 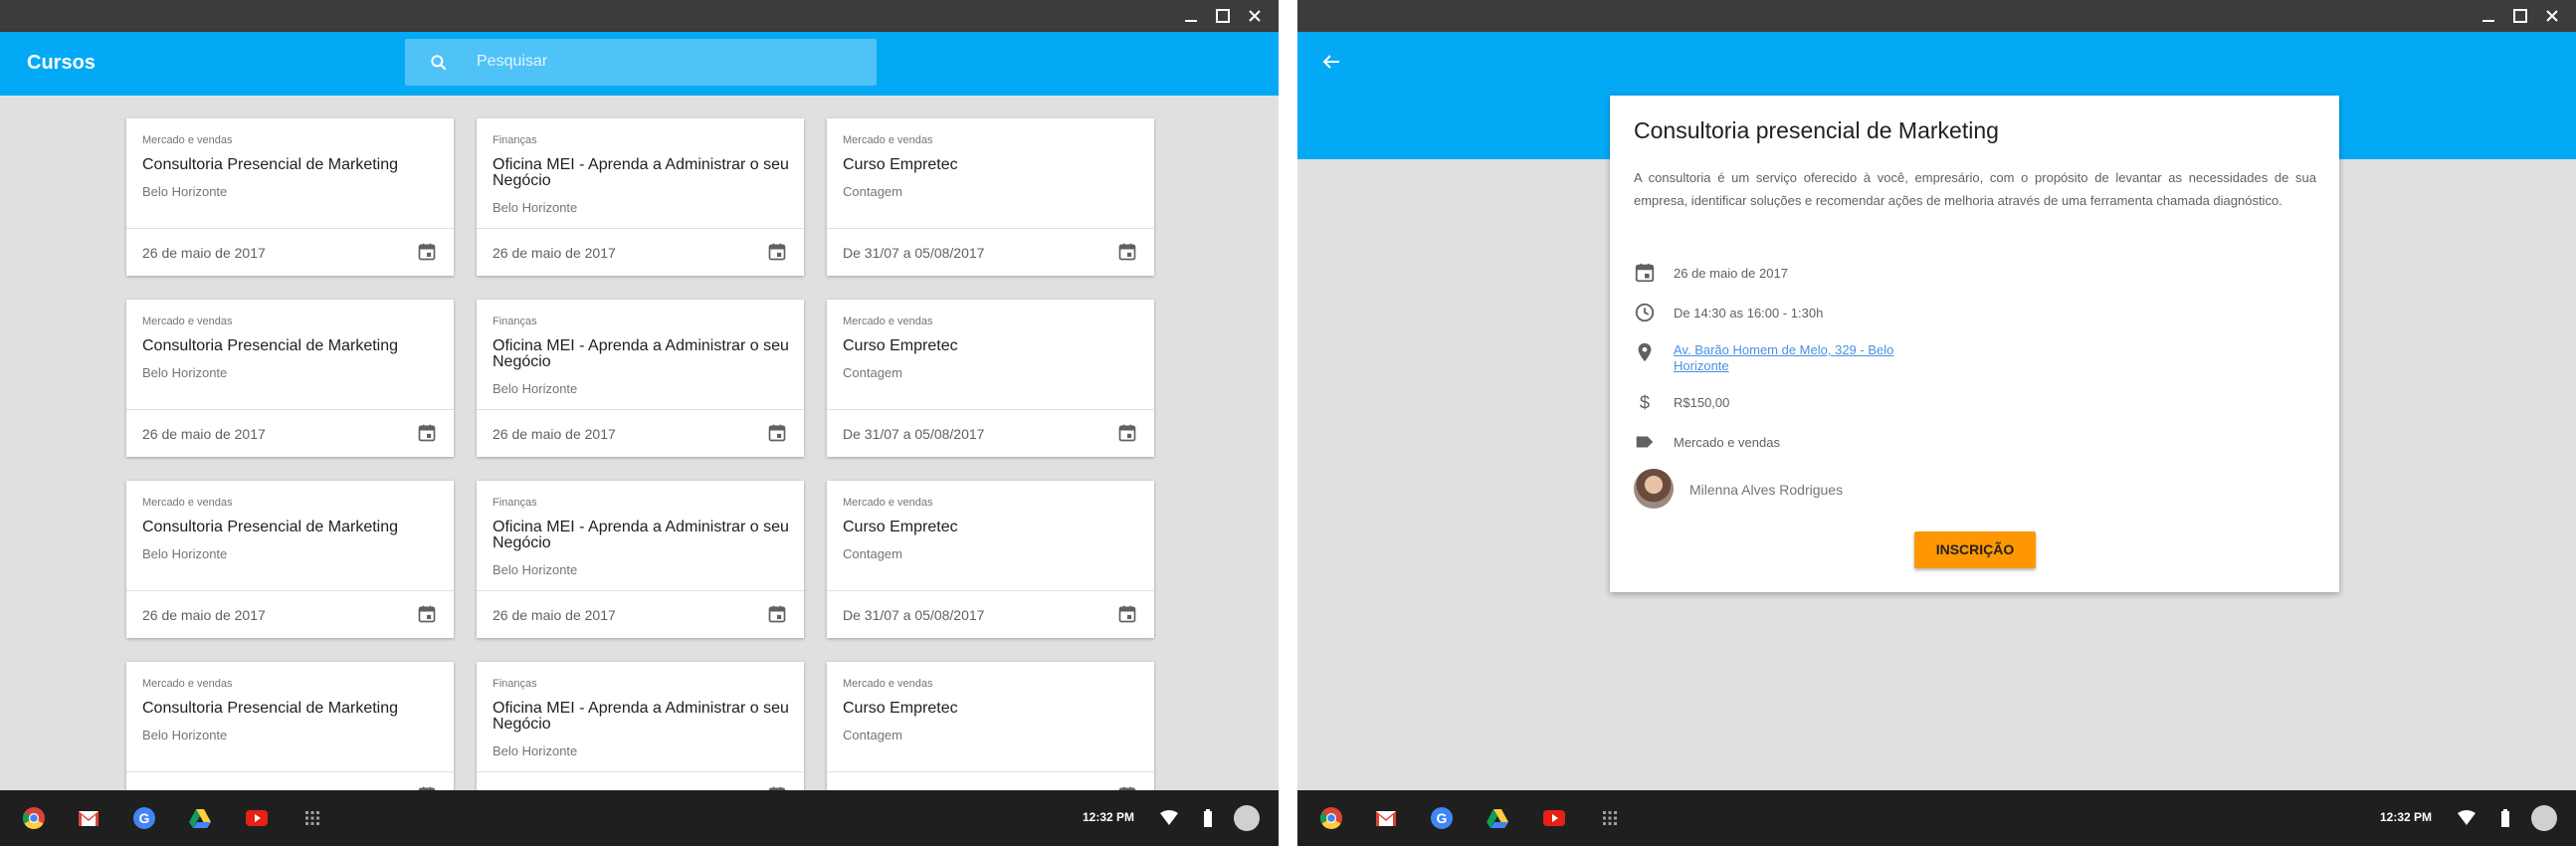 What do you see at coordinates (1936, 16) in the screenshot?
I see `window-titlebar` at bounding box center [1936, 16].